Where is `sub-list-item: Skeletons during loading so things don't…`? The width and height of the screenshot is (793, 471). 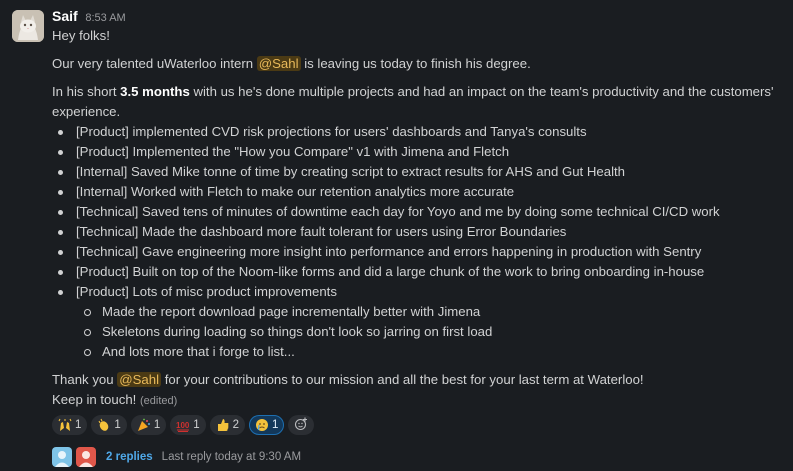 sub-list-item: Skeletons during loading so things don't… is located at coordinates (419, 332).